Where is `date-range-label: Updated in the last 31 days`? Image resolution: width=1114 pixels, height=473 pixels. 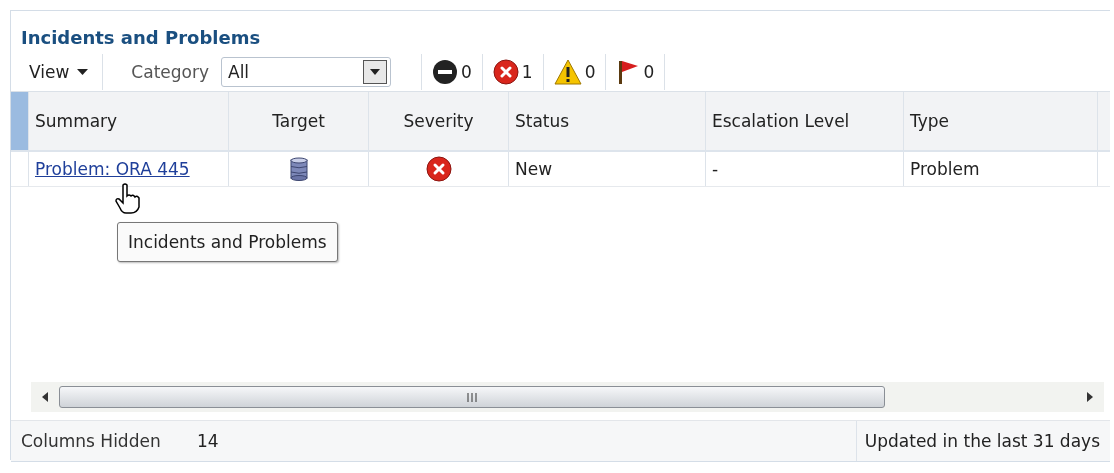
date-range-label: Updated in the last 31 days is located at coordinates (982, 441).